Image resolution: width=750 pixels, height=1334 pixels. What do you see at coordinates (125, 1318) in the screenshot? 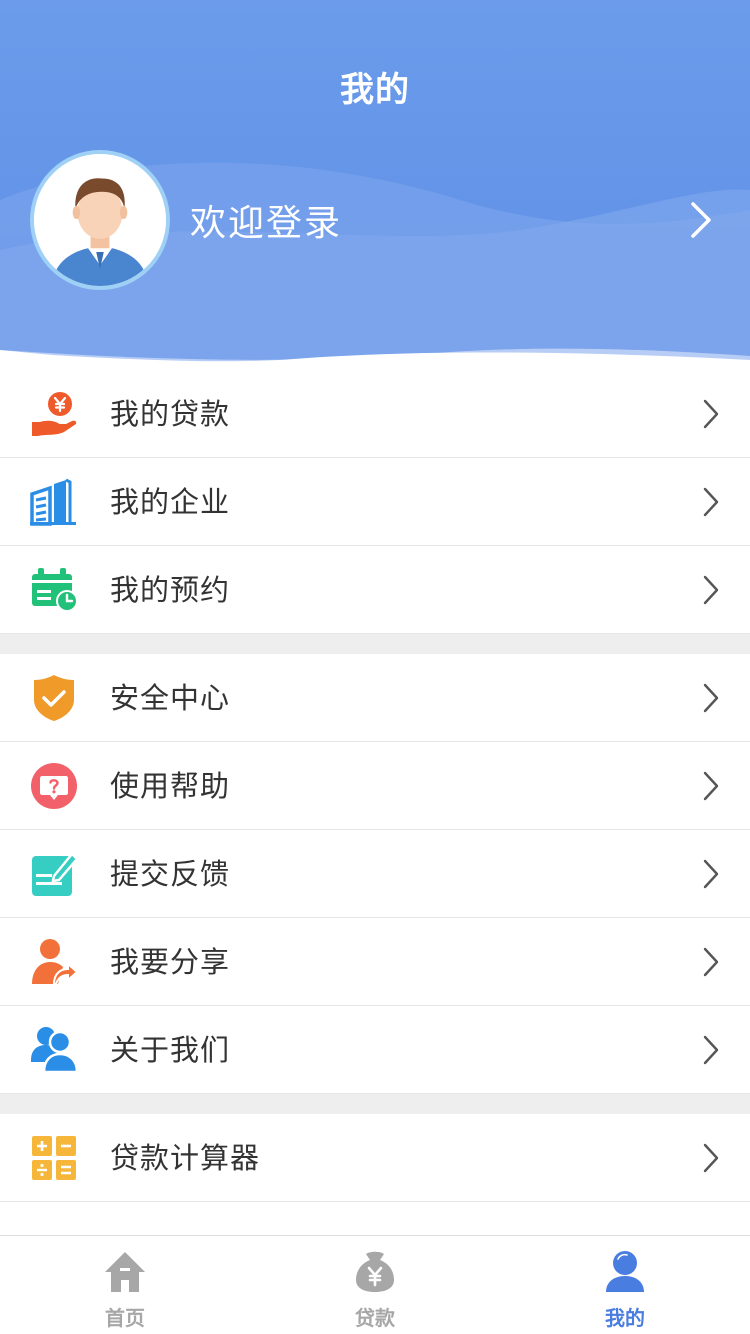
I see `tab-label: 首页` at bounding box center [125, 1318].